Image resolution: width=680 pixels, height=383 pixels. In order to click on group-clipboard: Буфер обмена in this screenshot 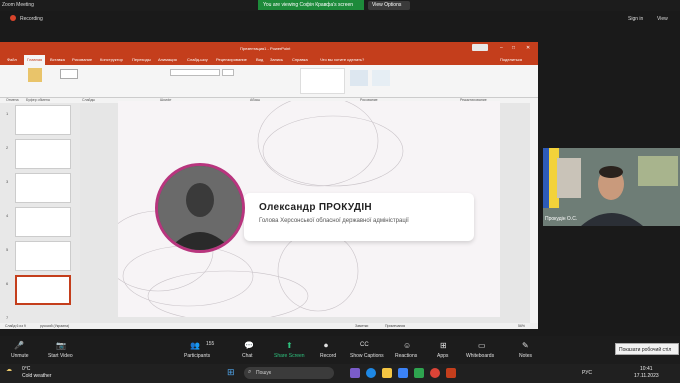, I will do `click(38, 100)`.